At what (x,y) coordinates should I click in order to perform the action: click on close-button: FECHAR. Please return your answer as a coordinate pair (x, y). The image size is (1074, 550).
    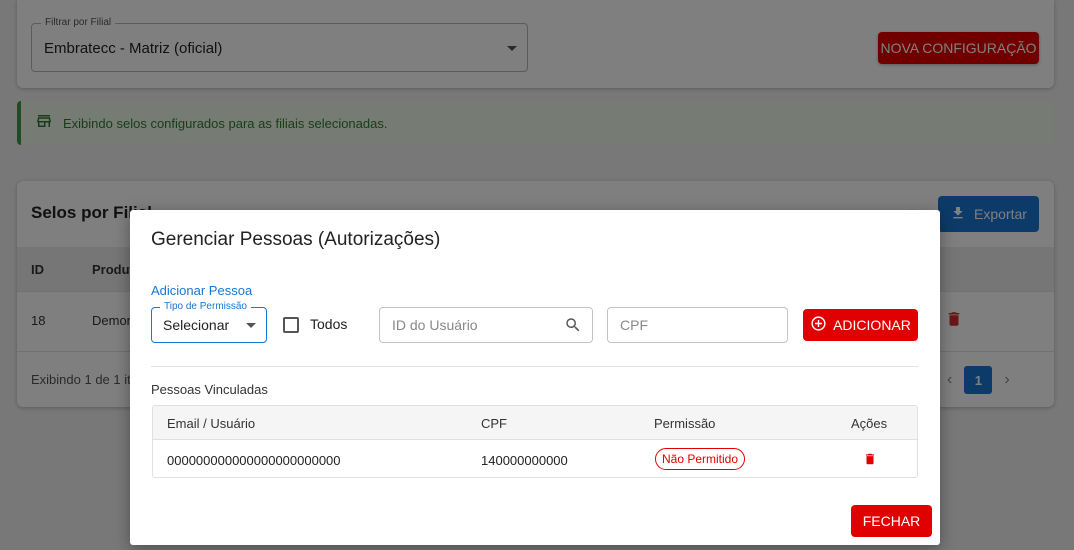
    Looking at the image, I should click on (891, 521).